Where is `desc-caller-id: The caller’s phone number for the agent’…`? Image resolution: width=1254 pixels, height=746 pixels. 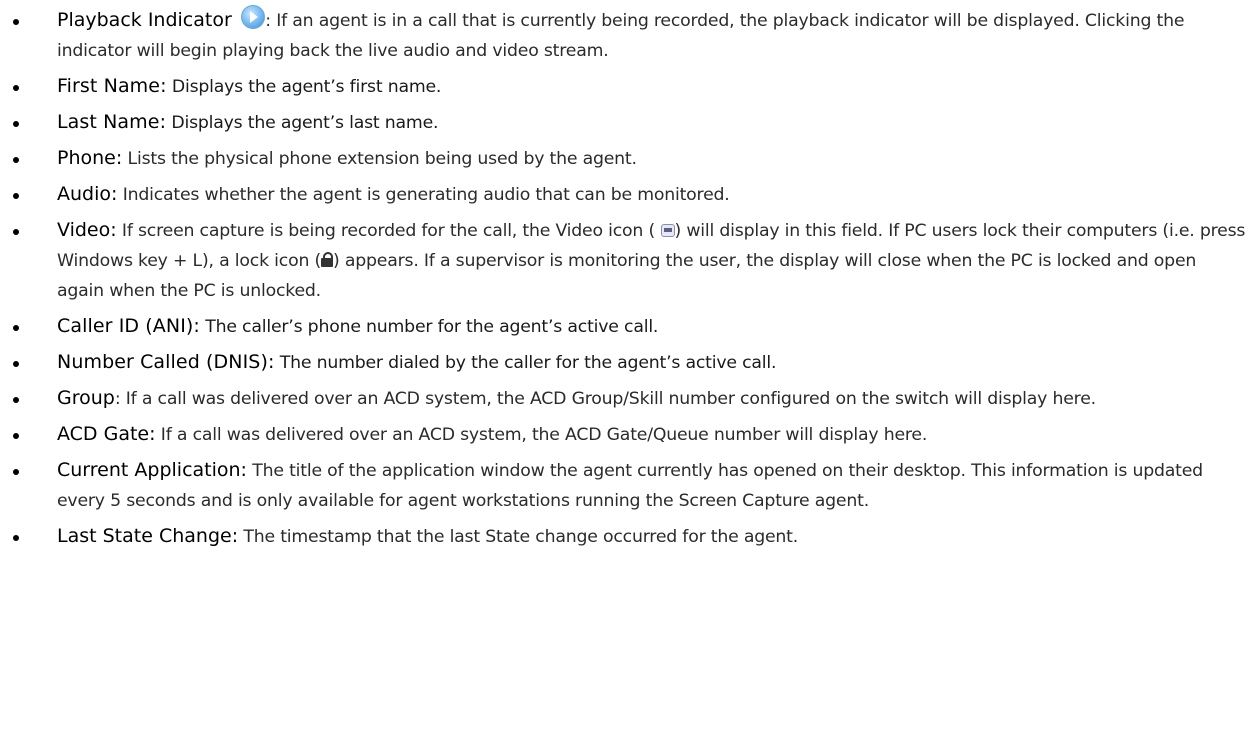 desc-caller-id: The caller’s phone number for the agent’… is located at coordinates (429, 327).